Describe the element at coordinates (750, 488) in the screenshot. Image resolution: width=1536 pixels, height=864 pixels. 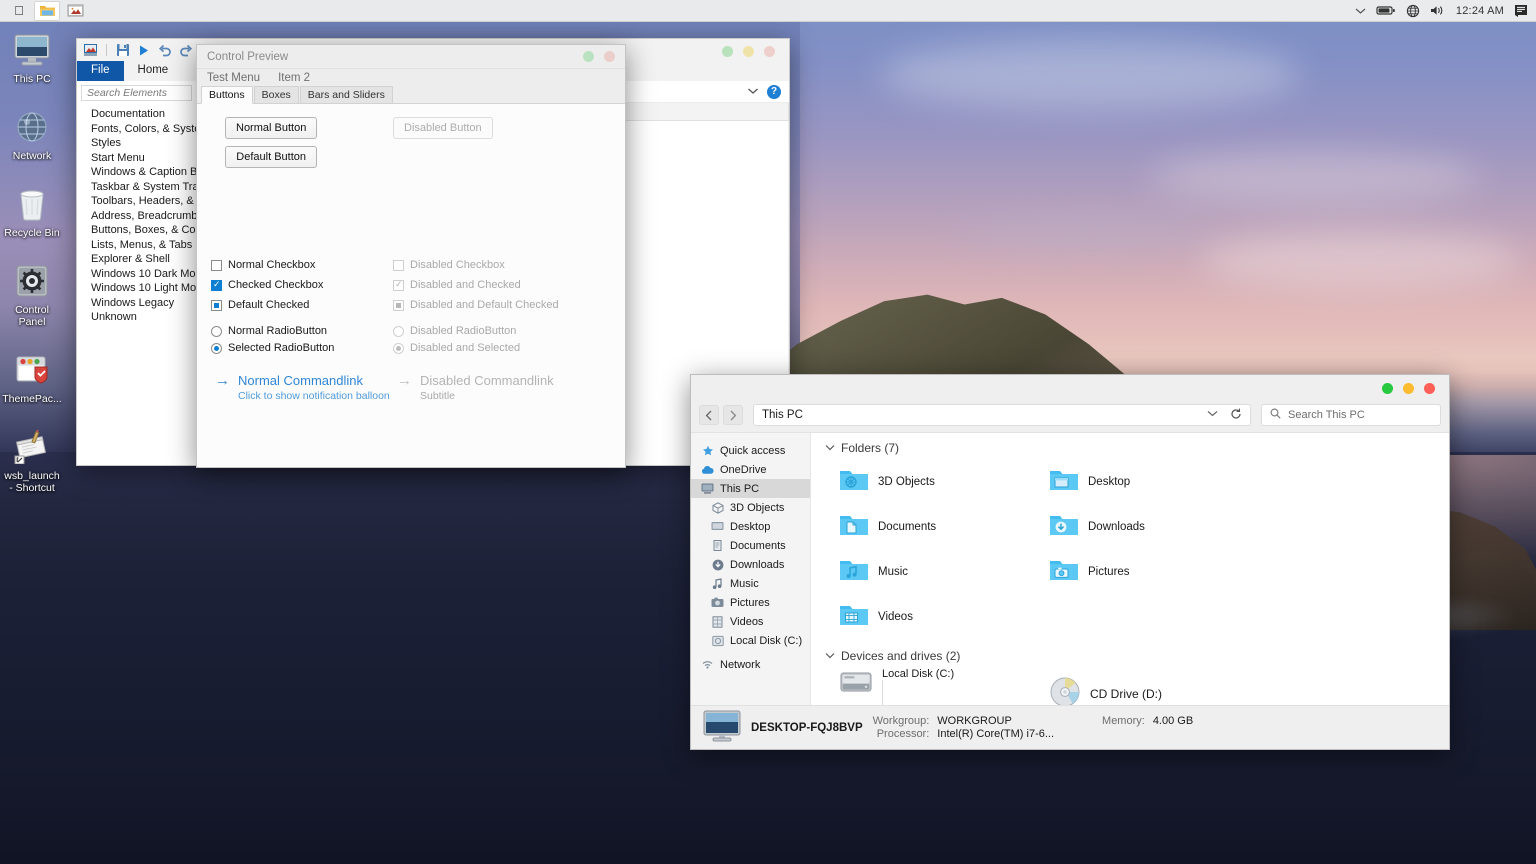
I see `sidebar-item-this-pc: This PC` at that location.